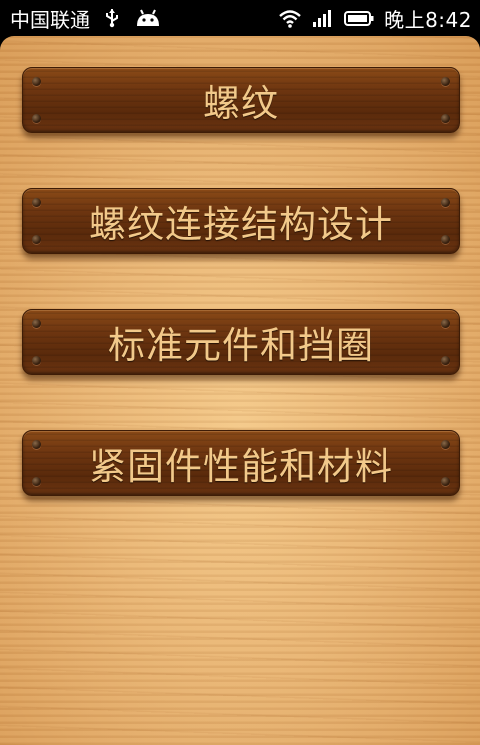 Image resolution: width=480 pixels, height=745 pixels. What do you see at coordinates (359, 18) in the screenshot?
I see `battery-icon` at bounding box center [359, 18].